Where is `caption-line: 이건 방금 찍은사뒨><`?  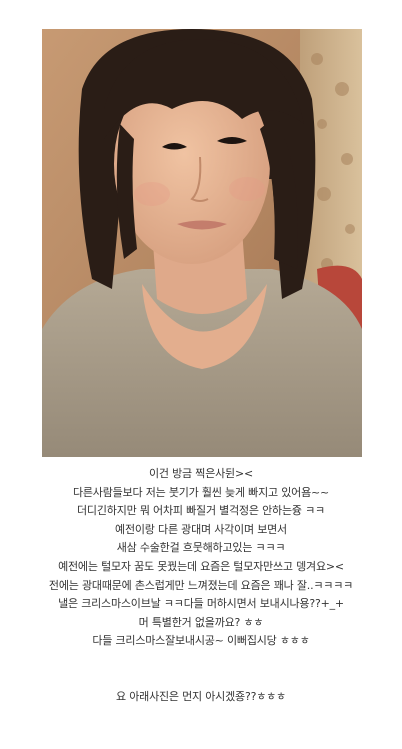 caption-line: 이건 방금 찍은사뒨>< is located at coordinates (201, 473).